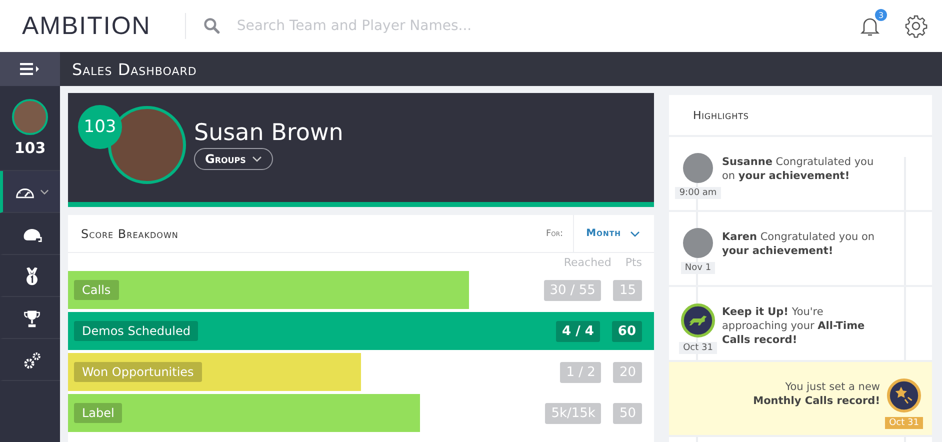 The width and height of the screenshot is (942, 442). Describe the element at coordinates (881, 15) in the screenshot. I see `notification-badge: 3` at that location.